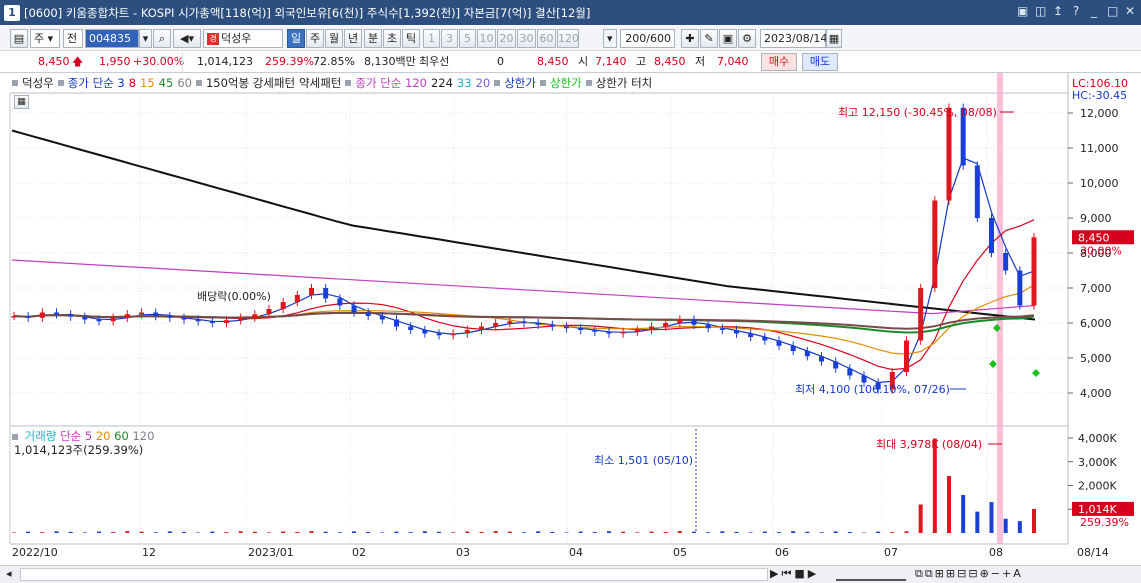 The width and height of the screenshot is (1141, 583). I want to click on market-type-select: 주 ▾, so click(45, 38).